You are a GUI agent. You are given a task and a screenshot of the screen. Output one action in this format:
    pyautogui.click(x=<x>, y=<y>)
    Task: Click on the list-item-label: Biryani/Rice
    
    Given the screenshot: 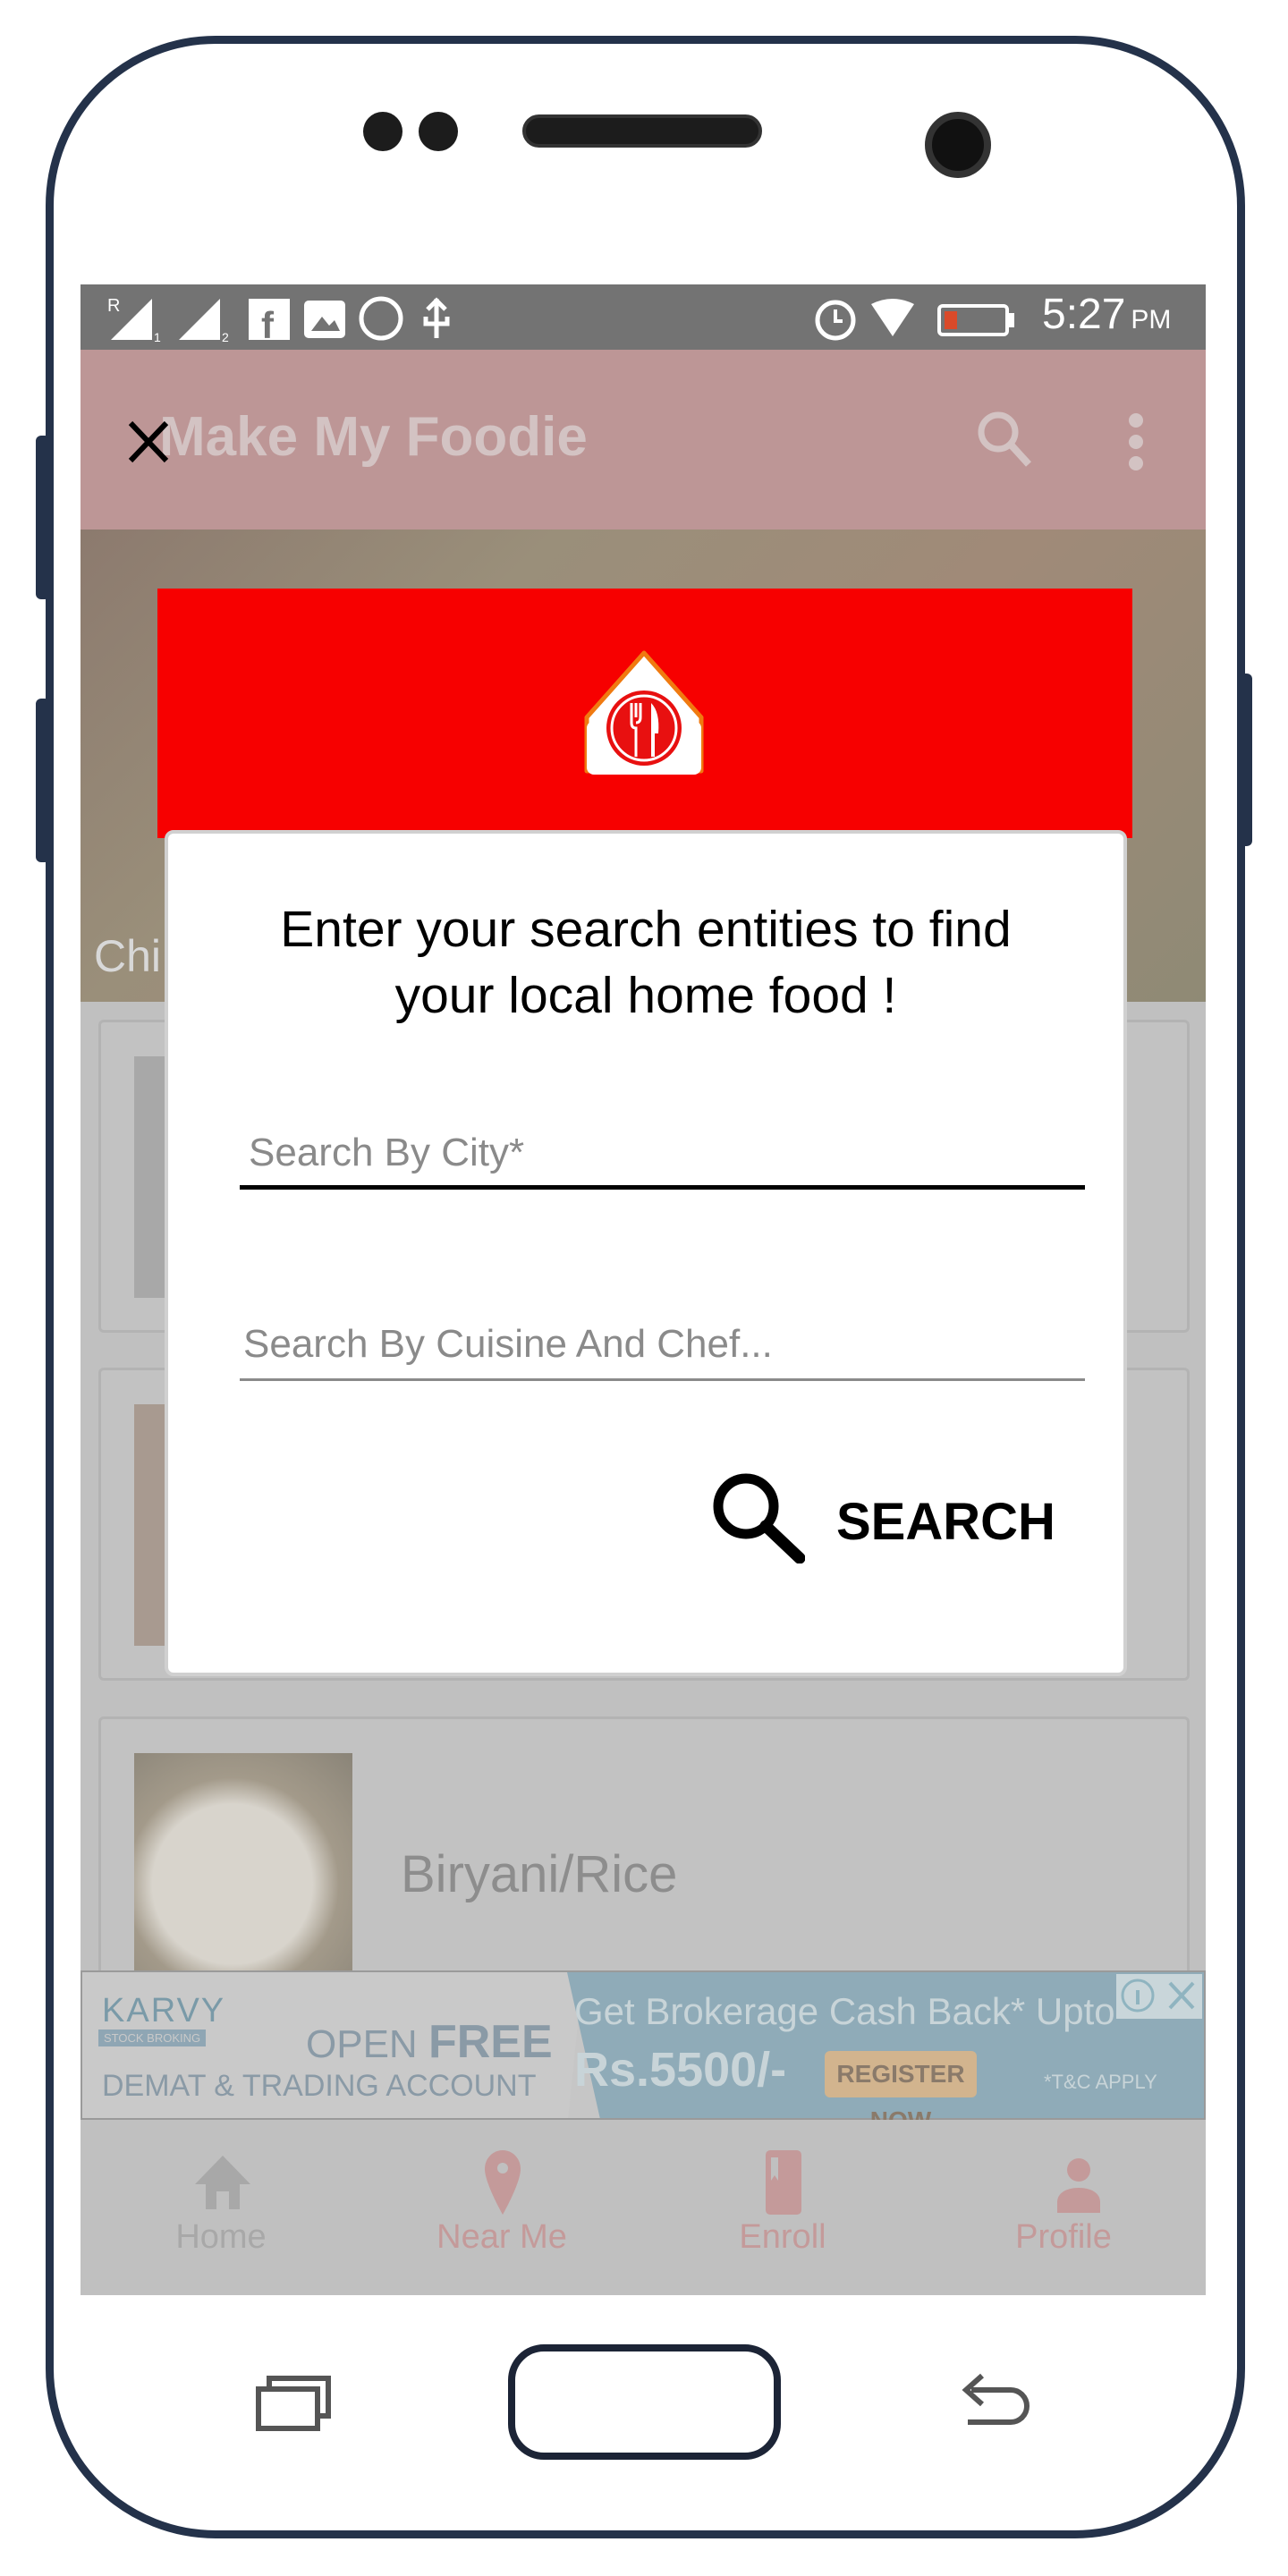 What is the action you would take?
    pyautogui.click(x=539, y=1874)
    